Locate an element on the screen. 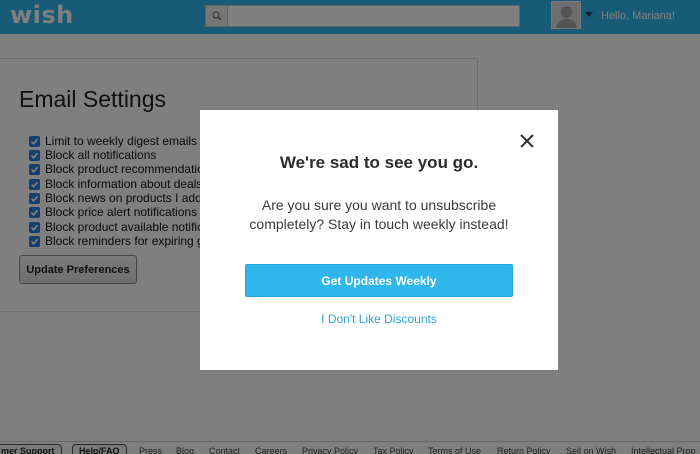  close-icon is located at coordinates (527, 141).